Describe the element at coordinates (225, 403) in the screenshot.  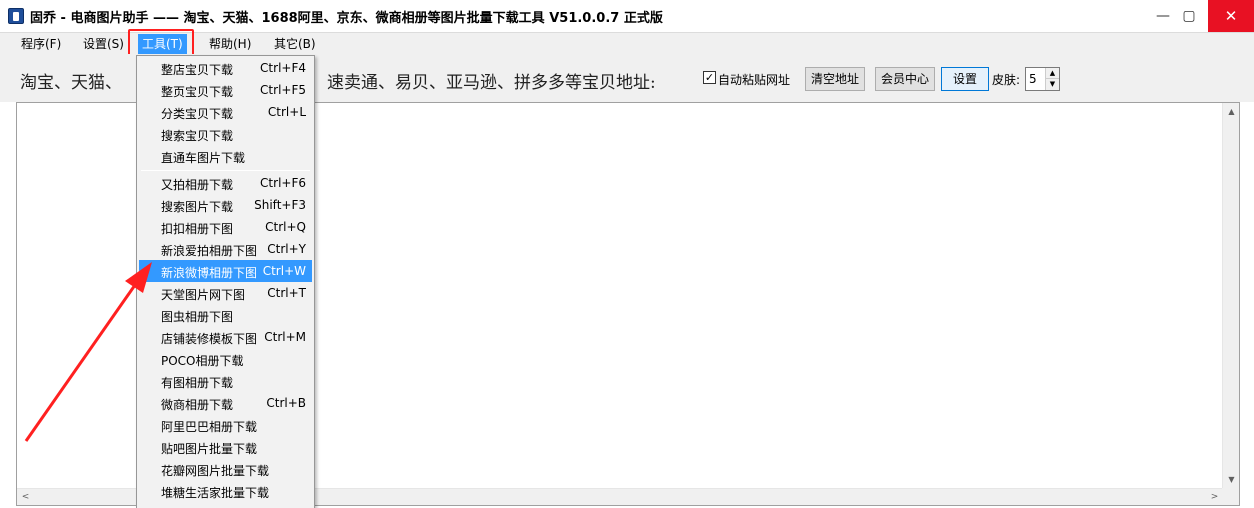
I see `menu-item-weishang-album: 微商相册下载 Ctrl+B` at that location.